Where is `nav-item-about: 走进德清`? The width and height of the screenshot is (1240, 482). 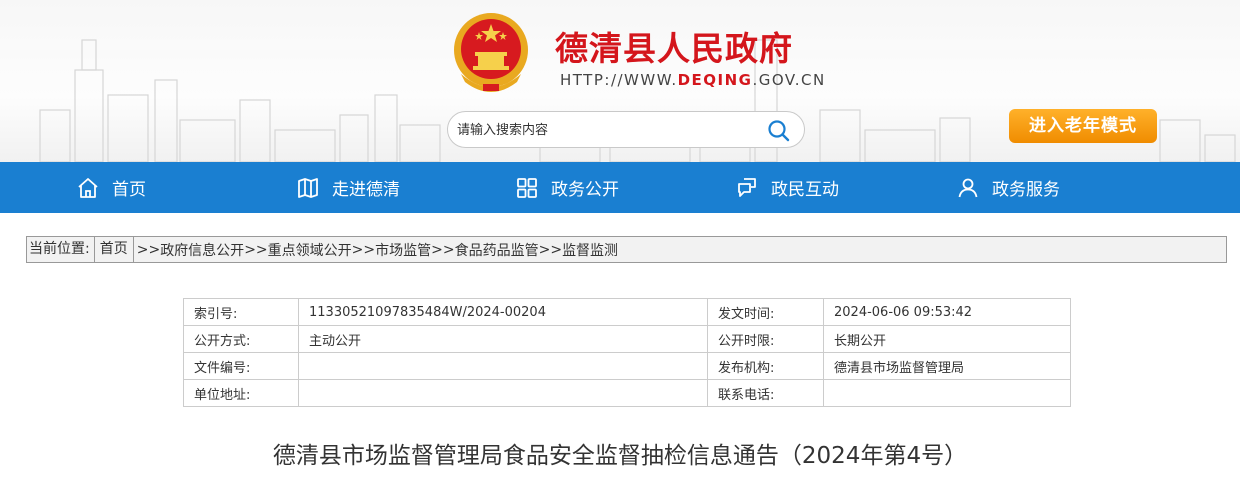
nav-item-about: 走进德清 is located at coordinates (348, 187).